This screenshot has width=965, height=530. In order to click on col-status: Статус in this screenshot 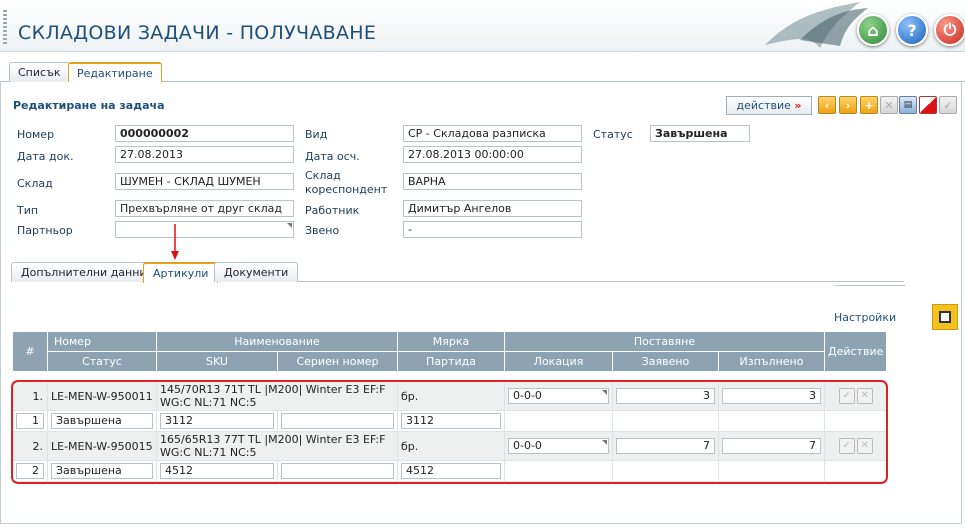, I will do `click(102, 361)`.